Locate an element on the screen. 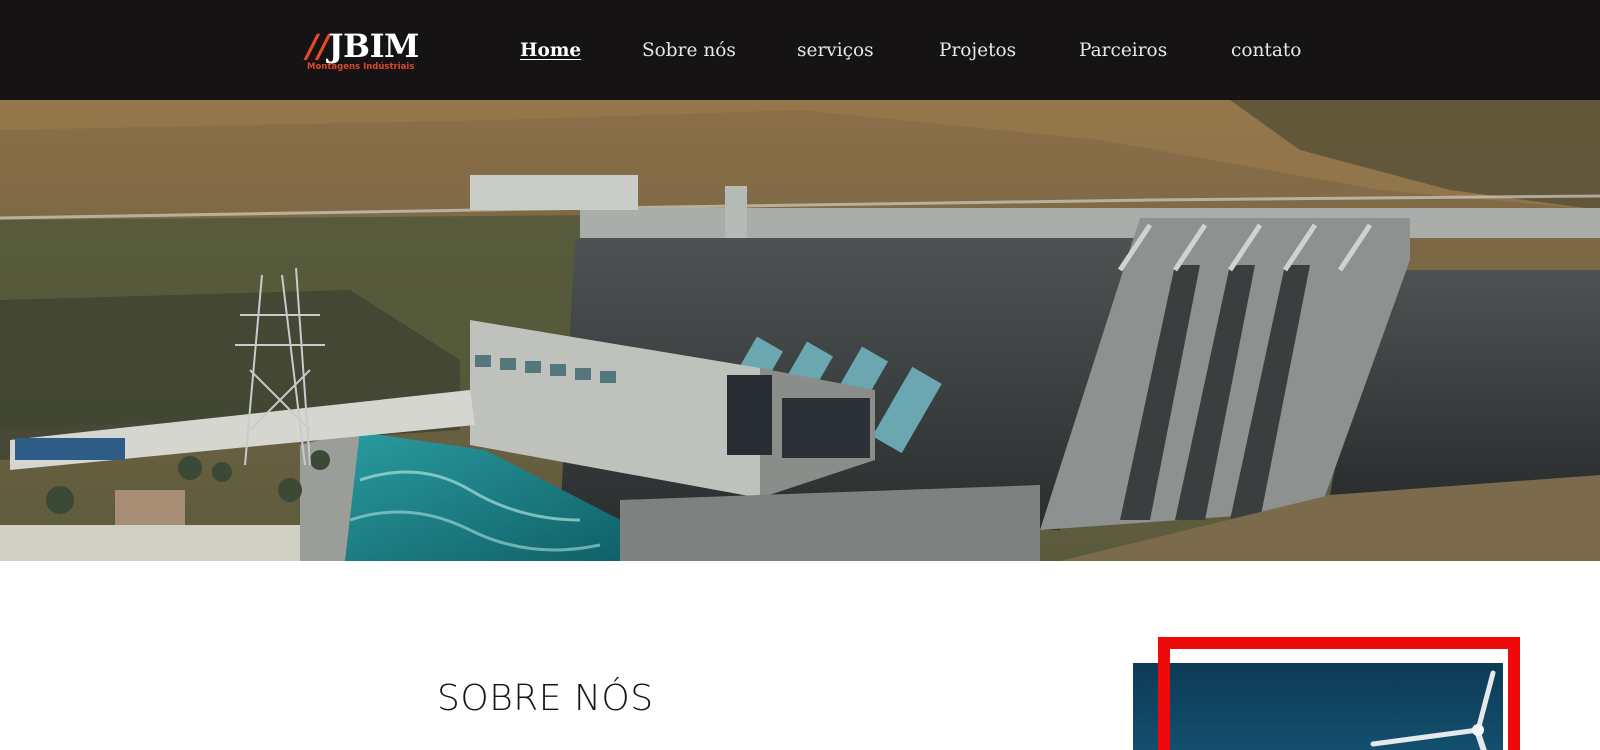 The width and height of the screenshot is (1600, 750). nav-servicos: serviços is located at coordinates (835, 50).